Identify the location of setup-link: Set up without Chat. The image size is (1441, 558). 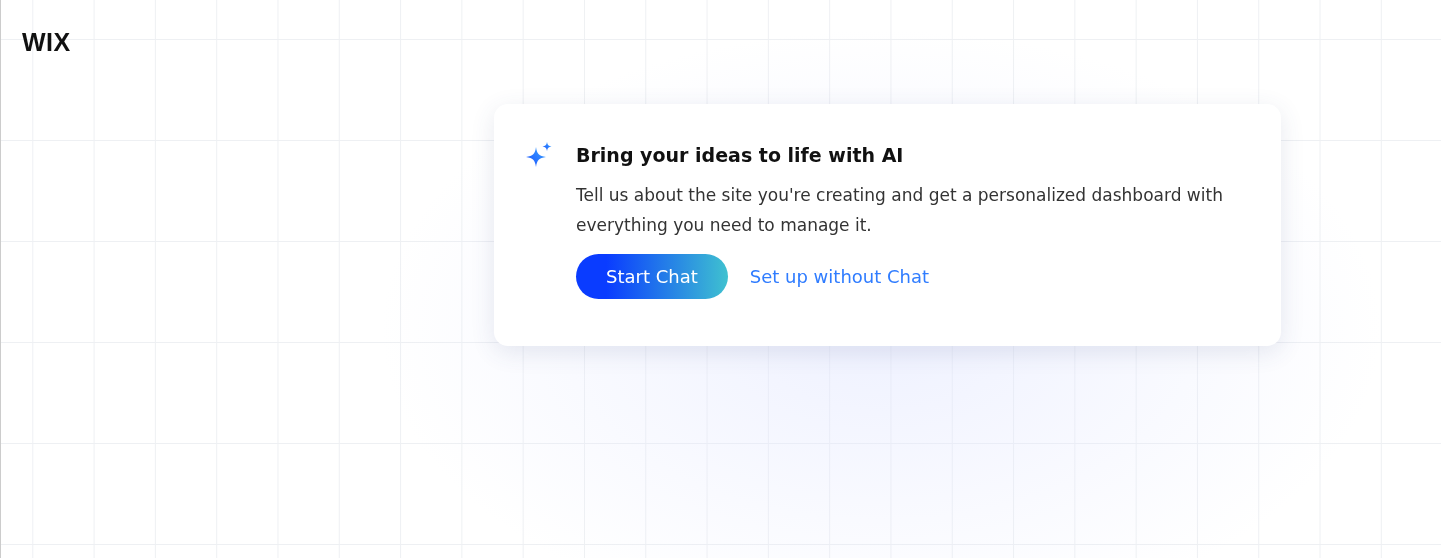
(839, 276).